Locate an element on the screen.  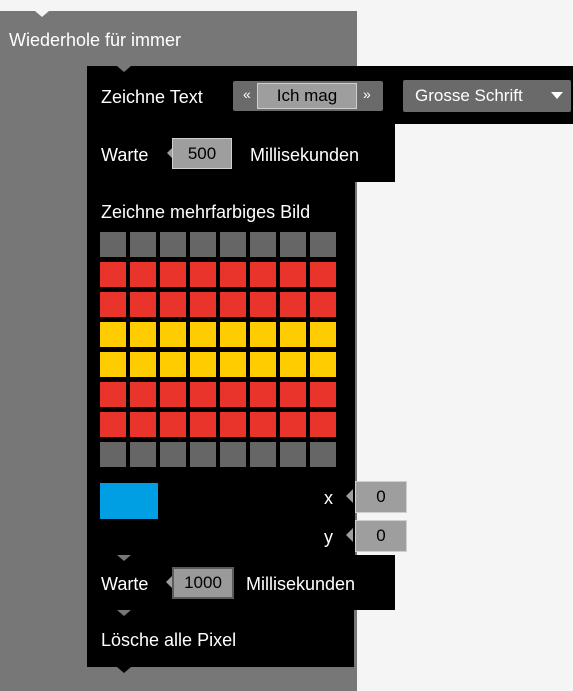
font-dropdown: Grosse Schrift is located at coordinates (487, 96).